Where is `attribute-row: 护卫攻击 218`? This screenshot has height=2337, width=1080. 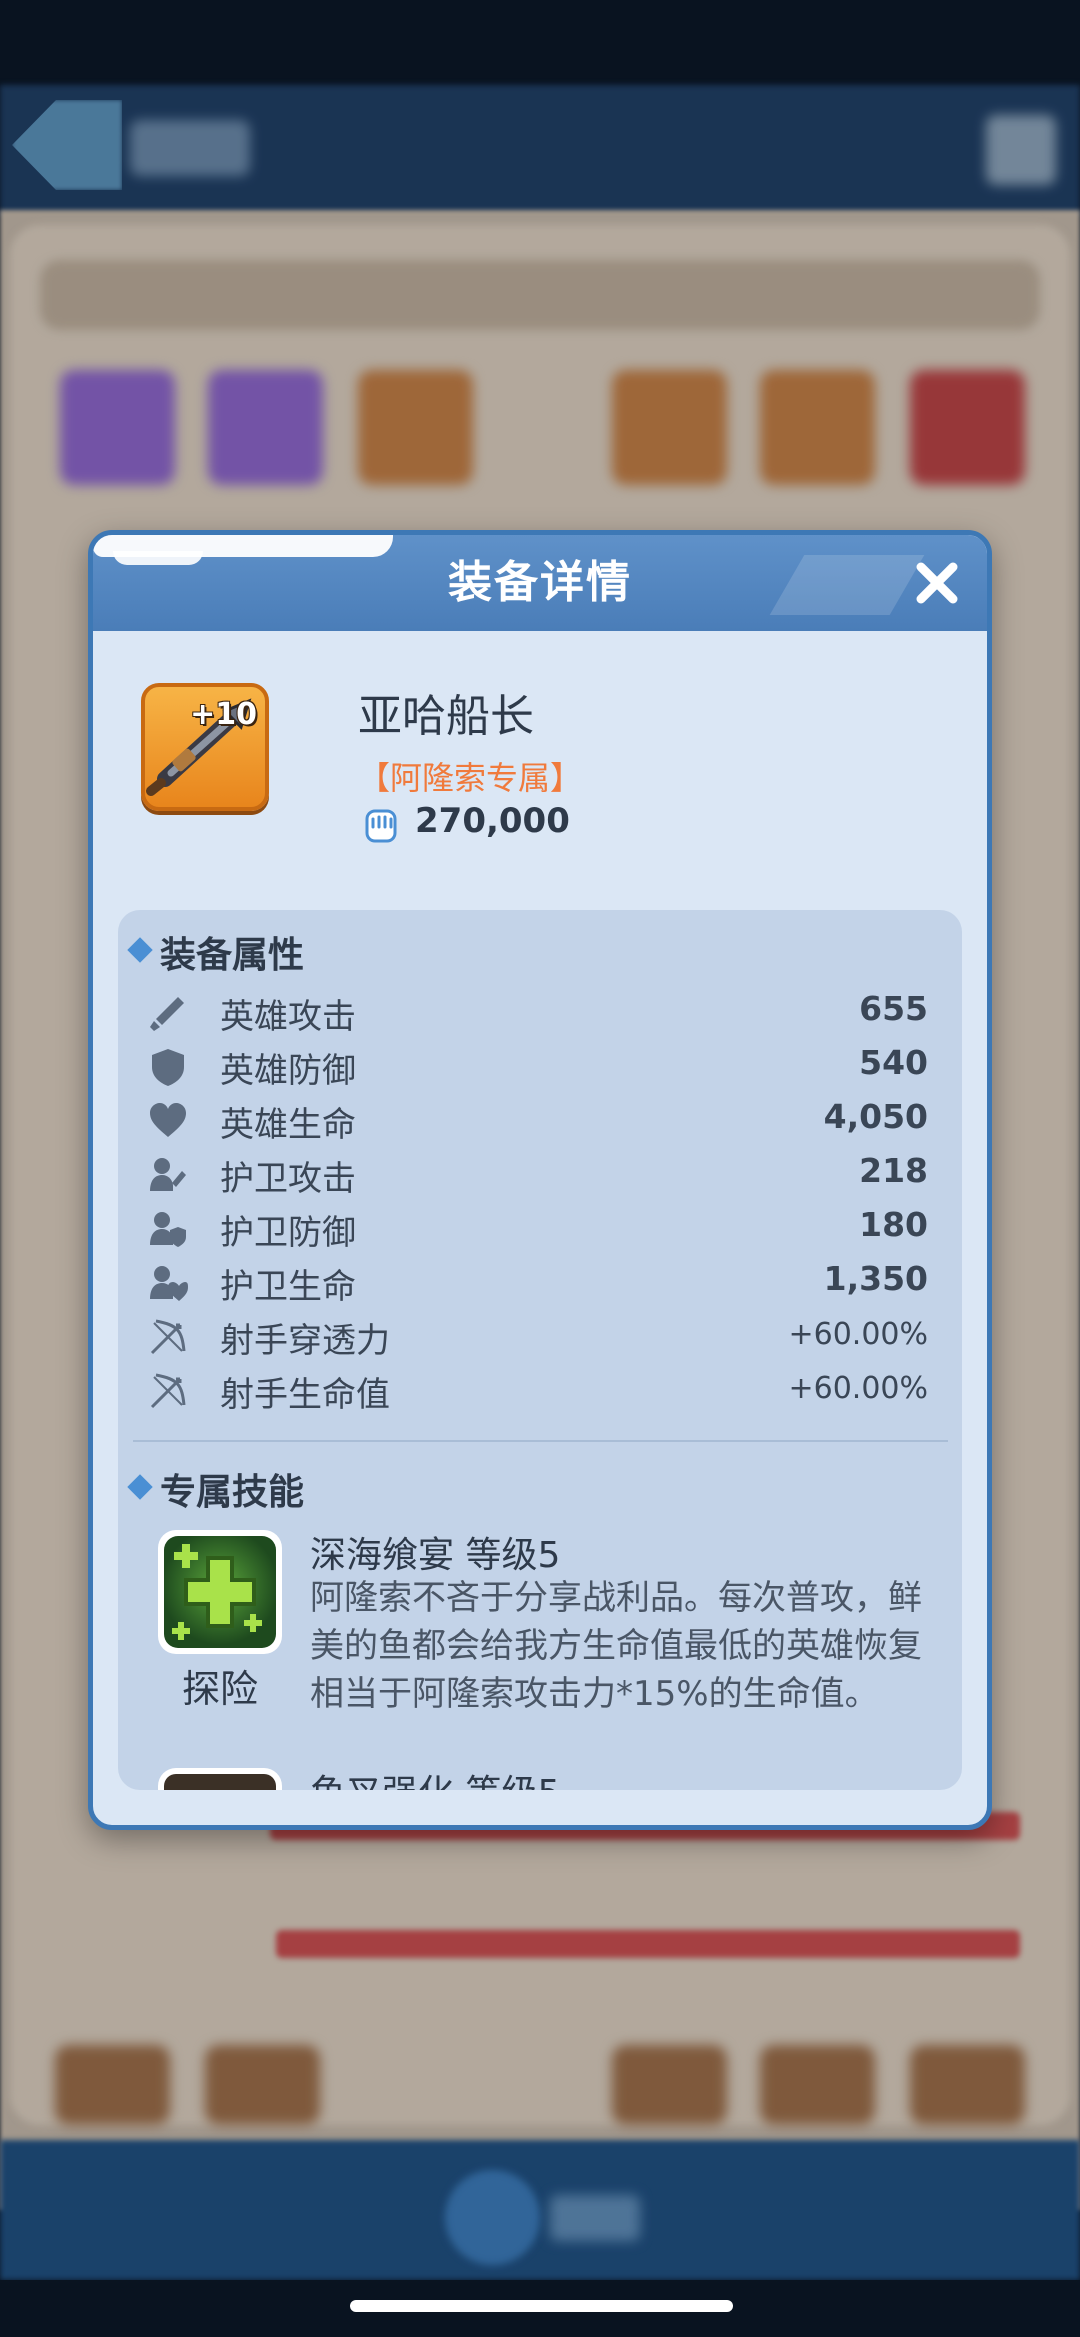 attribute-row: 护卫攻击 218 is located at coordinates (538, 1174).